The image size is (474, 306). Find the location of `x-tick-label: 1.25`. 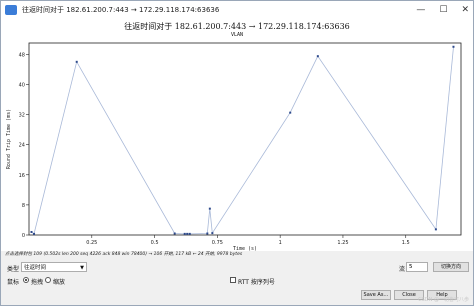

x-tick-label: 1.25 is located at coordinates (342, 243).